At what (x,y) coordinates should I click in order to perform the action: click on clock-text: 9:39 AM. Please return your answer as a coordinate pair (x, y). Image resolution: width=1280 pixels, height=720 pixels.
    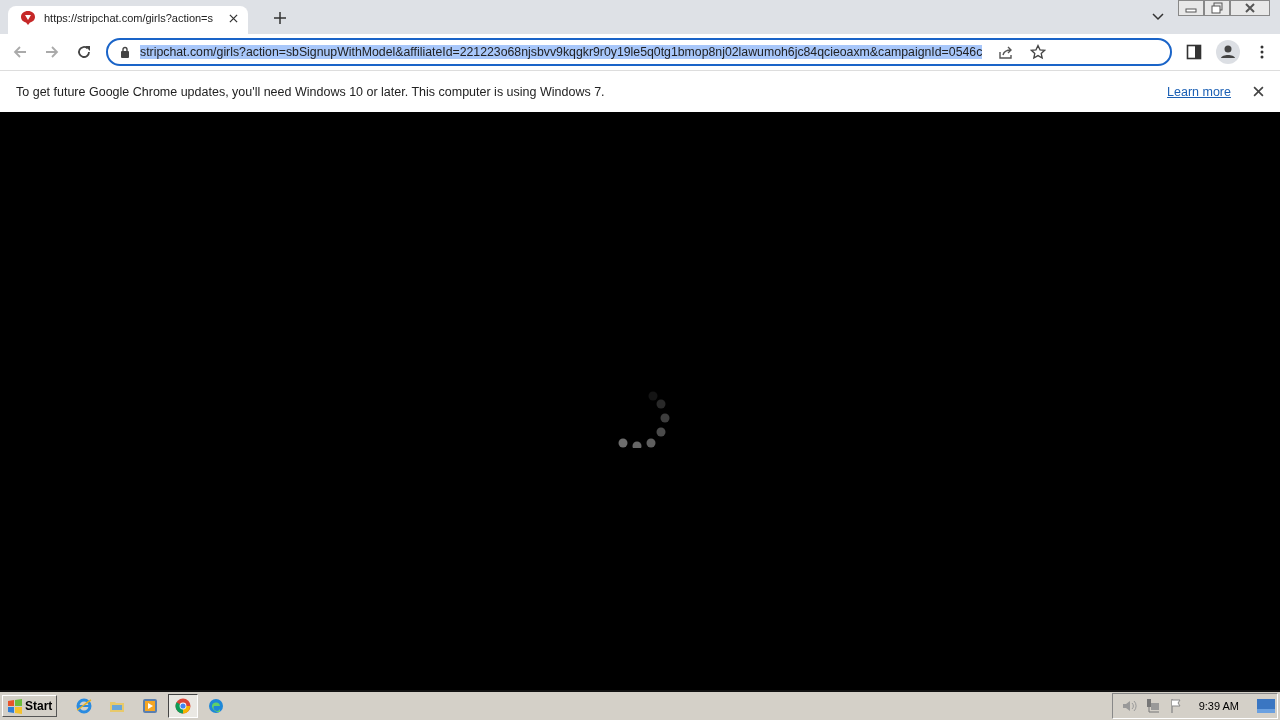
    Looking at the image, I should click on (1218, 706).